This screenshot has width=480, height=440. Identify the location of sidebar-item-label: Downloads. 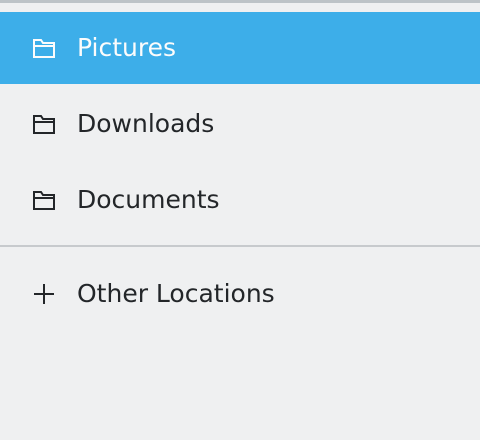
(146, 123).